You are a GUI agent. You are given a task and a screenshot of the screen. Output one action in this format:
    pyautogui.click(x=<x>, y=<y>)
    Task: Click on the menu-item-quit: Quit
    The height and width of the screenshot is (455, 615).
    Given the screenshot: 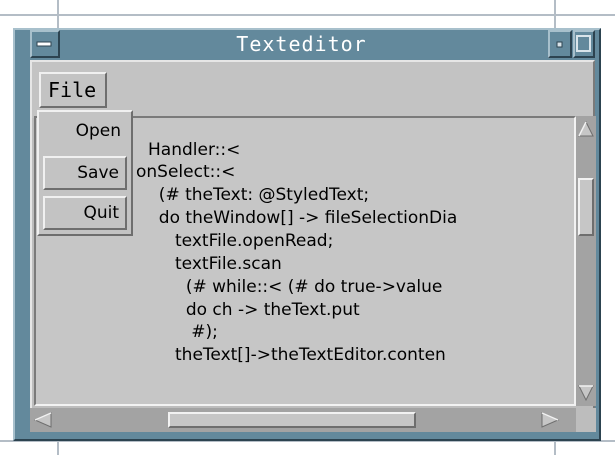 What is the action you would take?
    pyautogui.click(x=85, y=213)
    